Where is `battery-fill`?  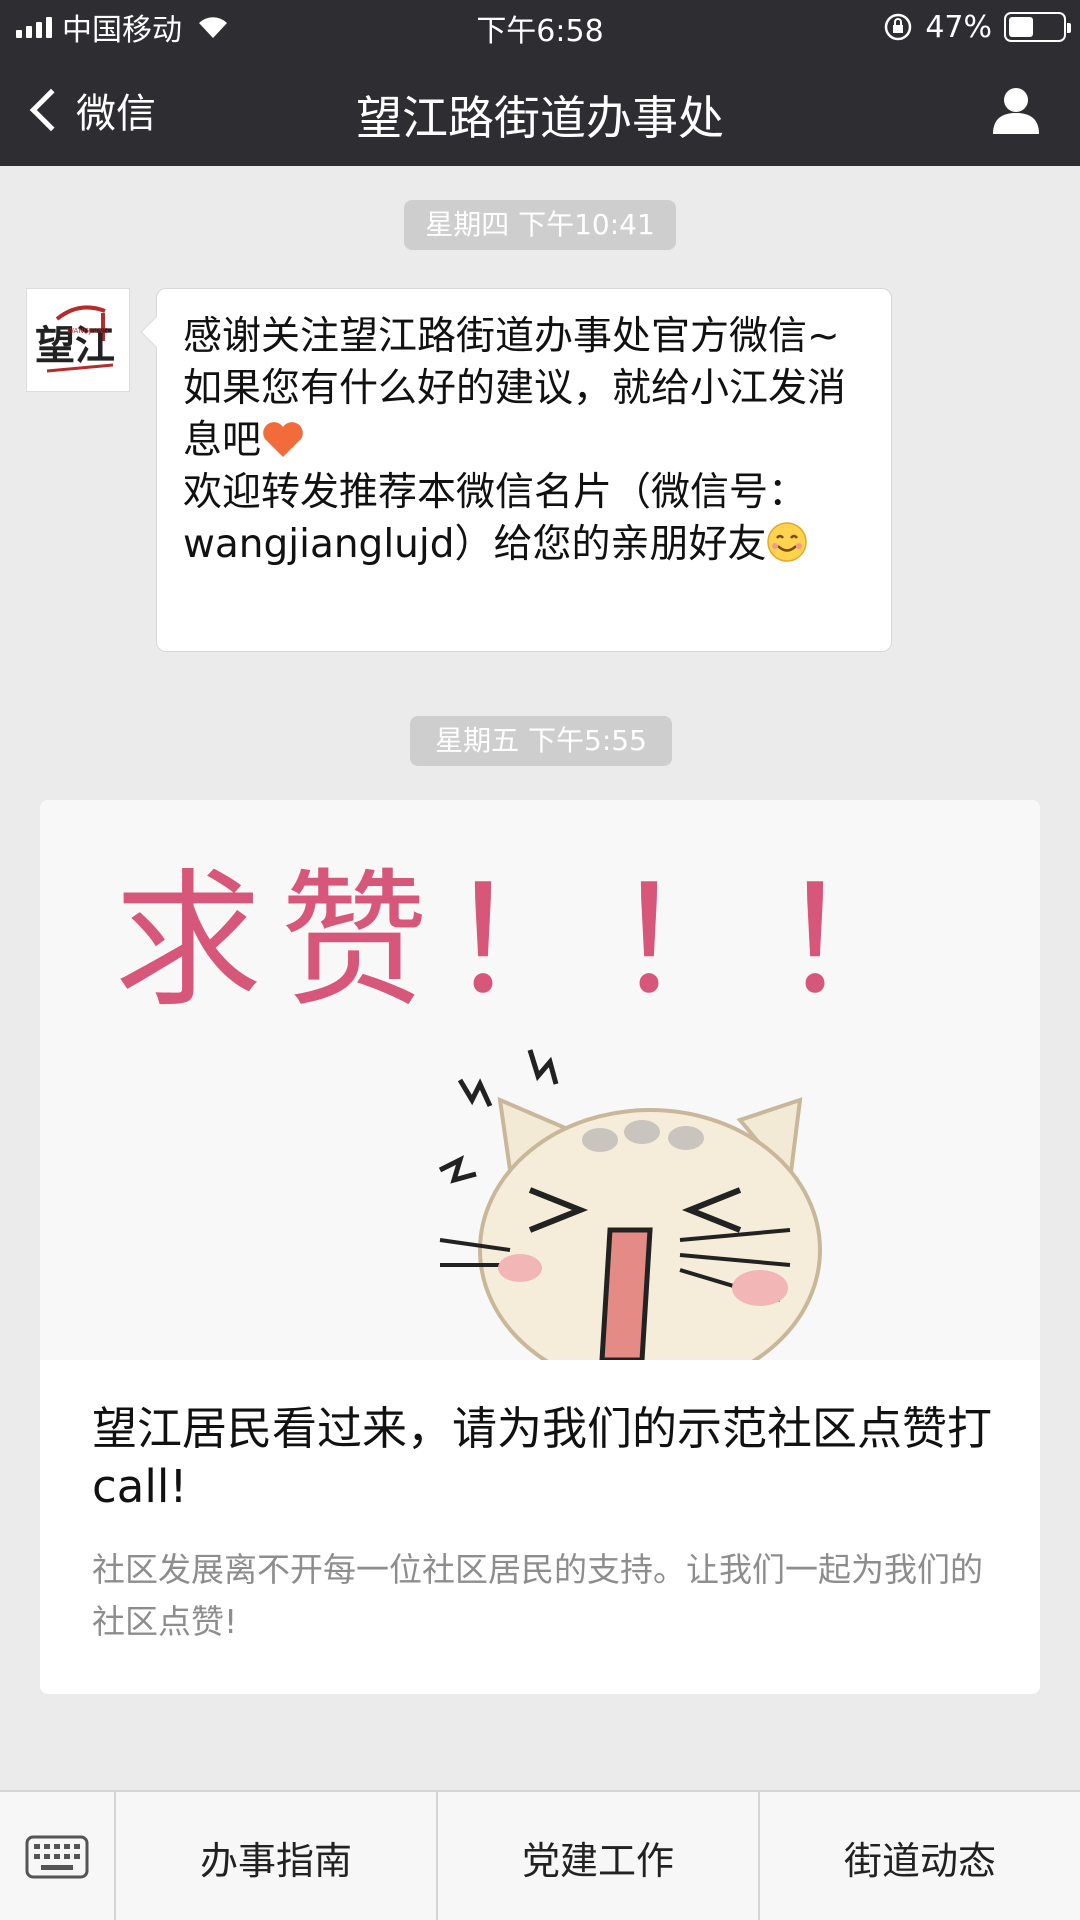
battery-fill is located at coordinates (1021, 27).